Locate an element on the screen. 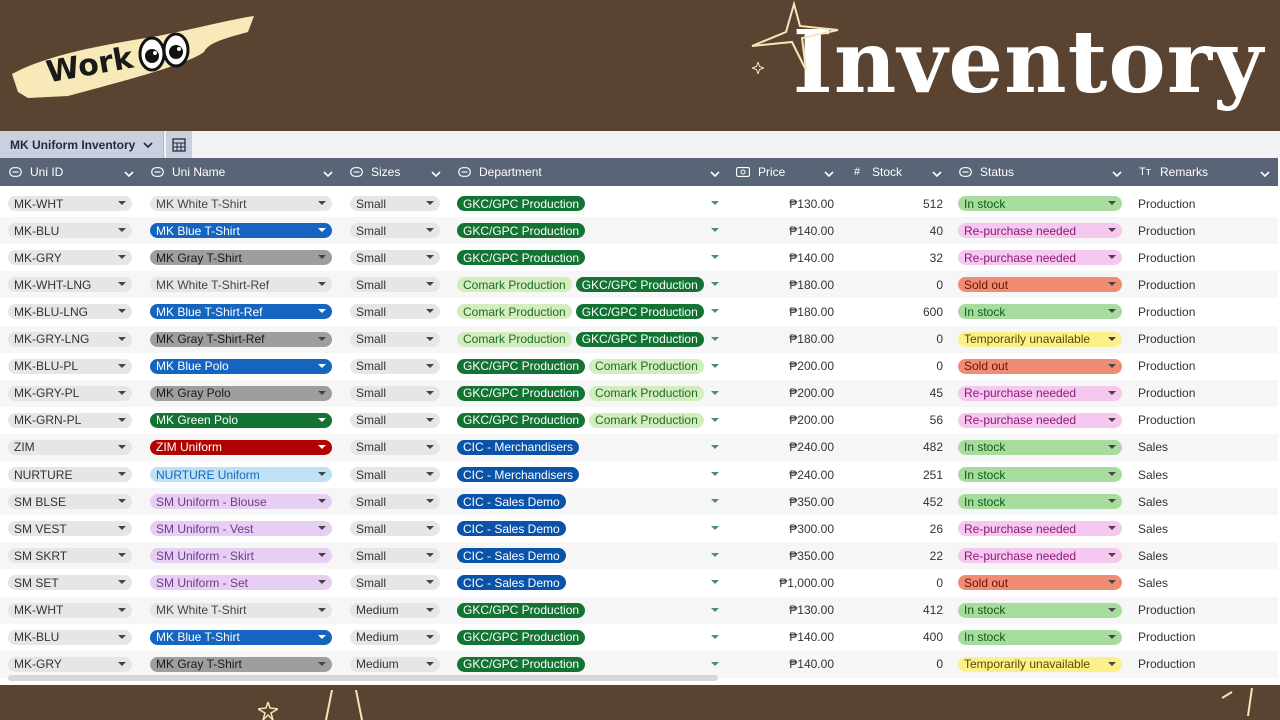 The width and height of the screenshot is (1280, 720). uni-id-chip: SM BLSE is located at coordinates (70, 502).